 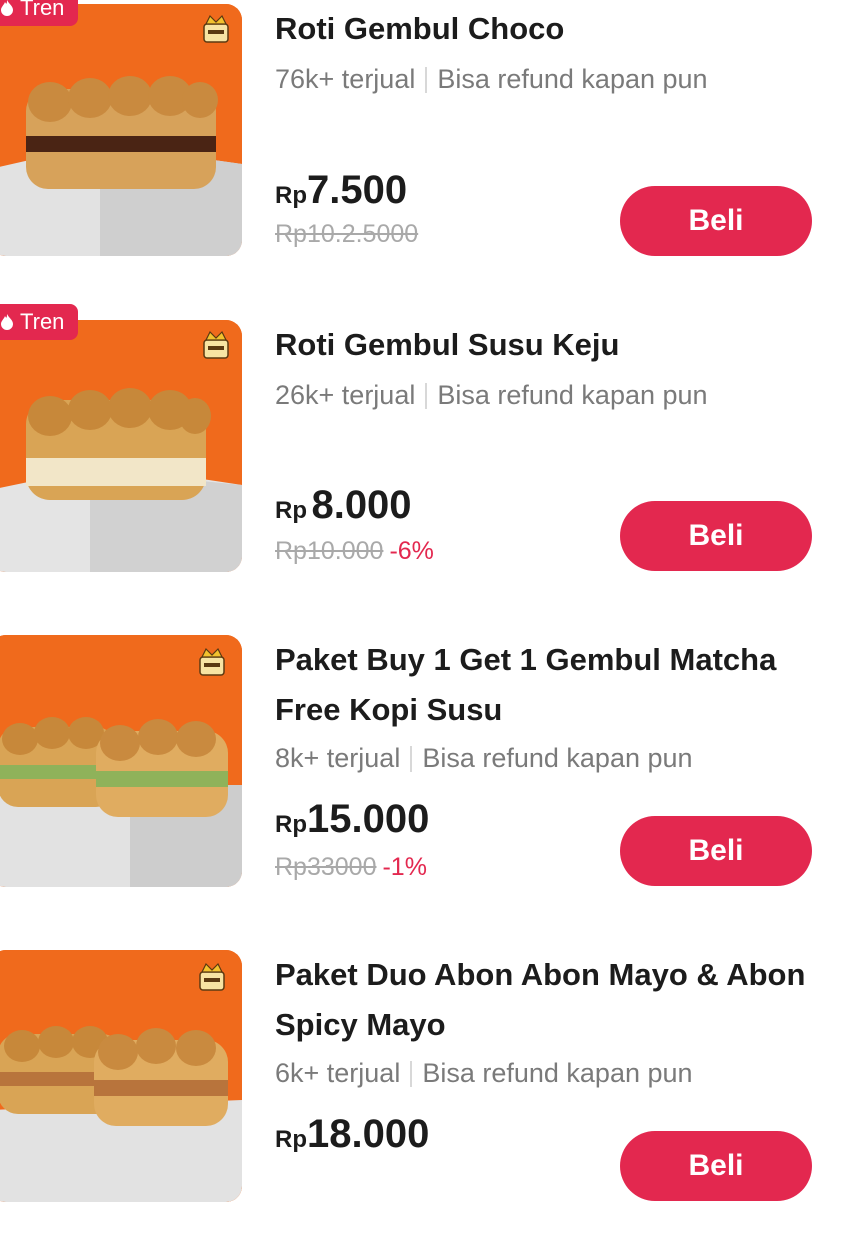 I want to click on sold-count: 76k+ terjual, so click(x=345, y=79).